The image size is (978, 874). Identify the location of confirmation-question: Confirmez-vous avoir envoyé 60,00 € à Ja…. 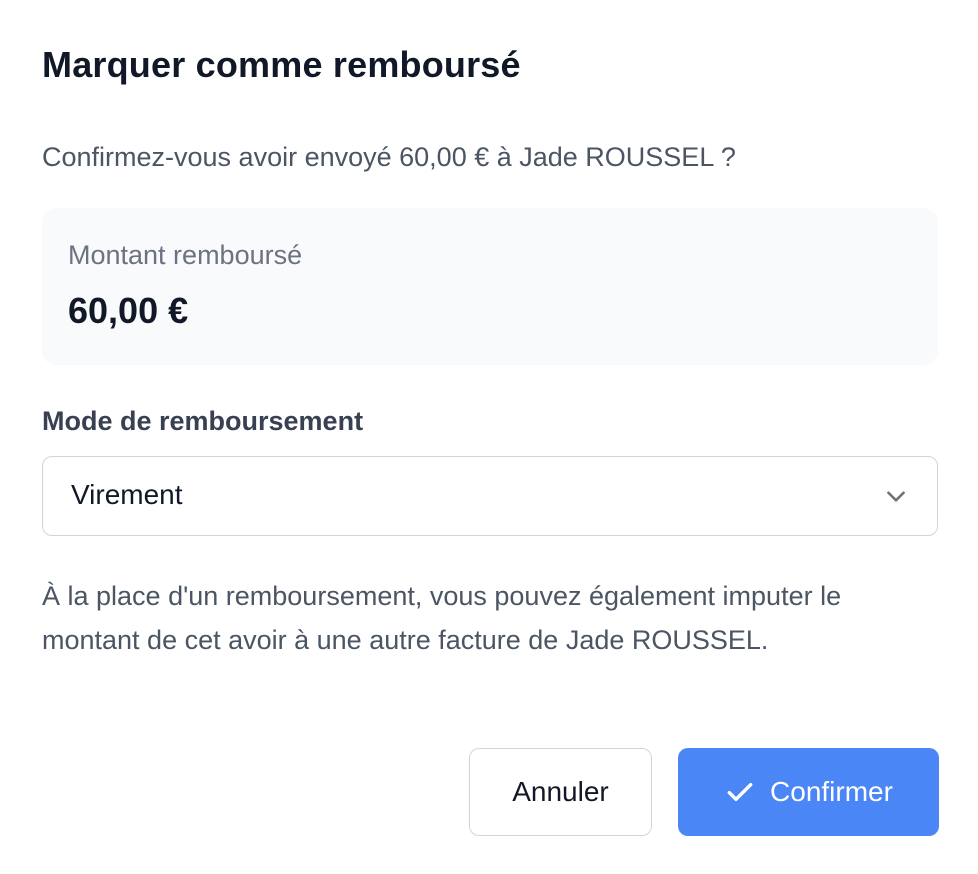
(389, 157).